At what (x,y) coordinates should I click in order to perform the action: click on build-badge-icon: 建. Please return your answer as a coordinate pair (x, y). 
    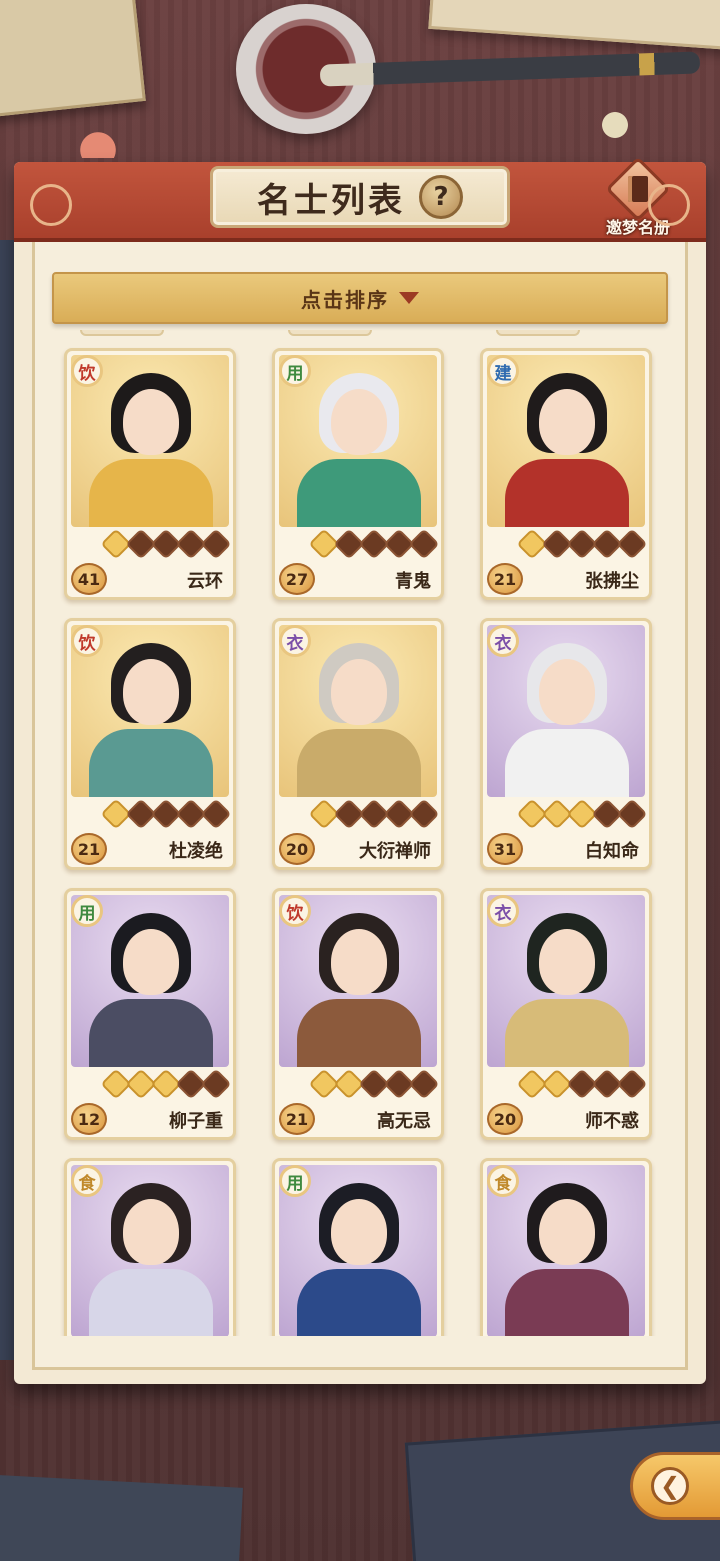
    Looking at the image, I should click on (503, 371).